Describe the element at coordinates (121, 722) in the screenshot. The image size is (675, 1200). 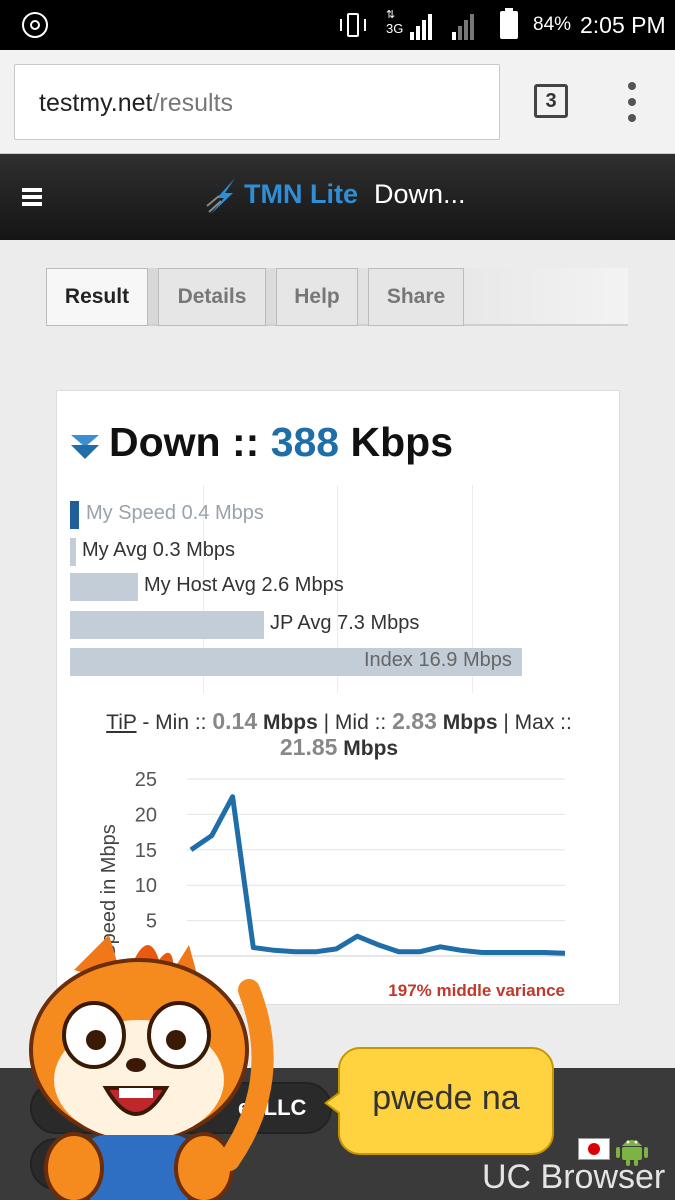
I see `tip-link: TiP` at that location.